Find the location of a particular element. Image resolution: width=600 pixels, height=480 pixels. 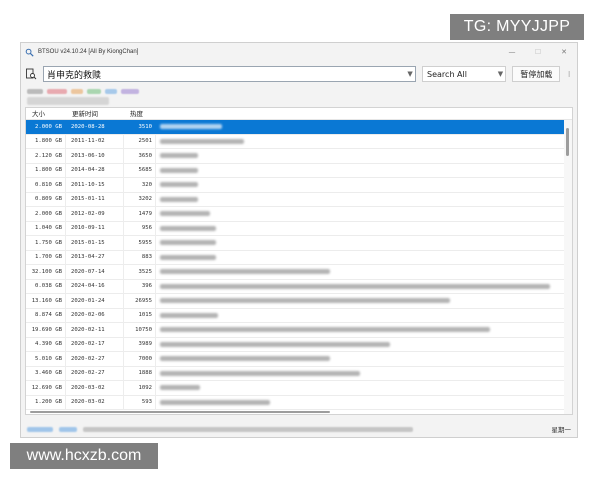

table-row: 1.700 GB 2013-04-27 883 is located at coordinates (296, 257).